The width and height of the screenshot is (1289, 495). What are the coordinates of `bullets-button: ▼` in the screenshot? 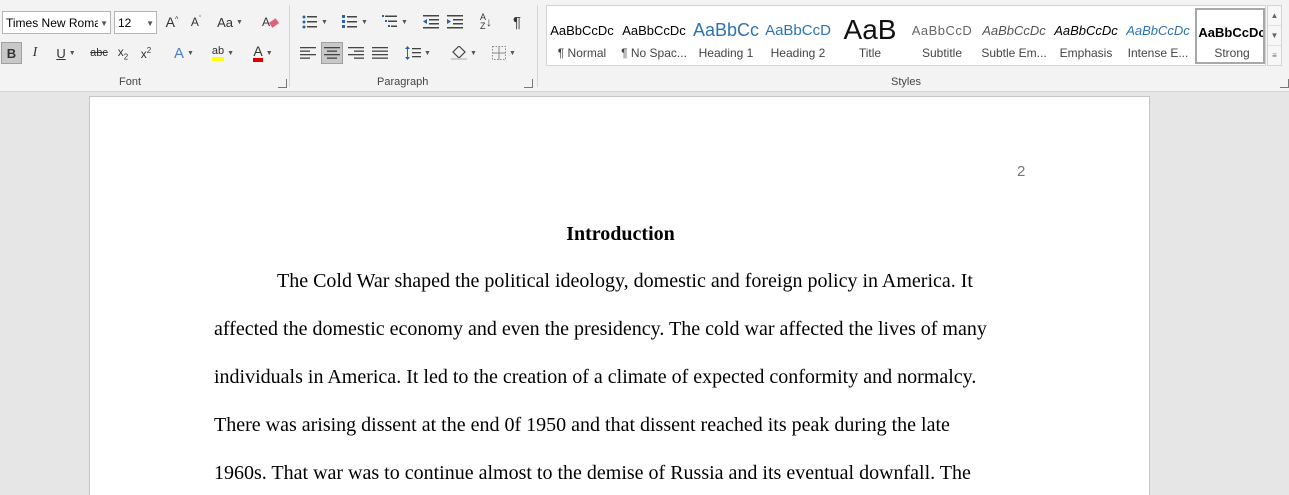 It's located at (315, 22).